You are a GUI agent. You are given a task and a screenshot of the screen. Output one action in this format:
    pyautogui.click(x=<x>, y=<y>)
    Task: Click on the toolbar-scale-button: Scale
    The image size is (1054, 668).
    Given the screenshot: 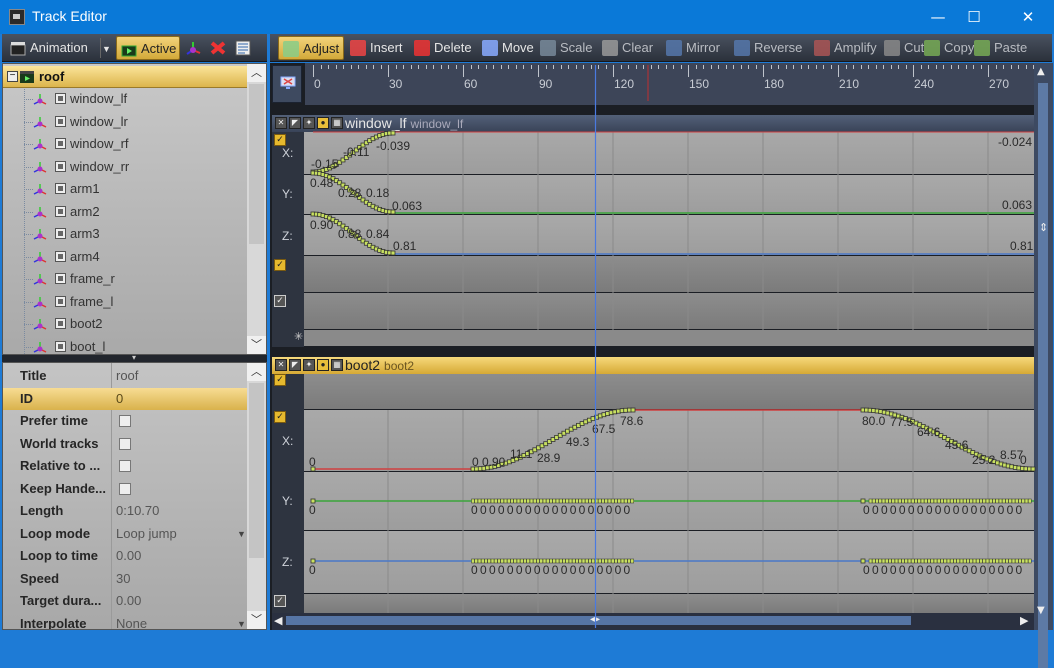 What is the action you would take?
    pyautogui.click(x=566, y=48)
    